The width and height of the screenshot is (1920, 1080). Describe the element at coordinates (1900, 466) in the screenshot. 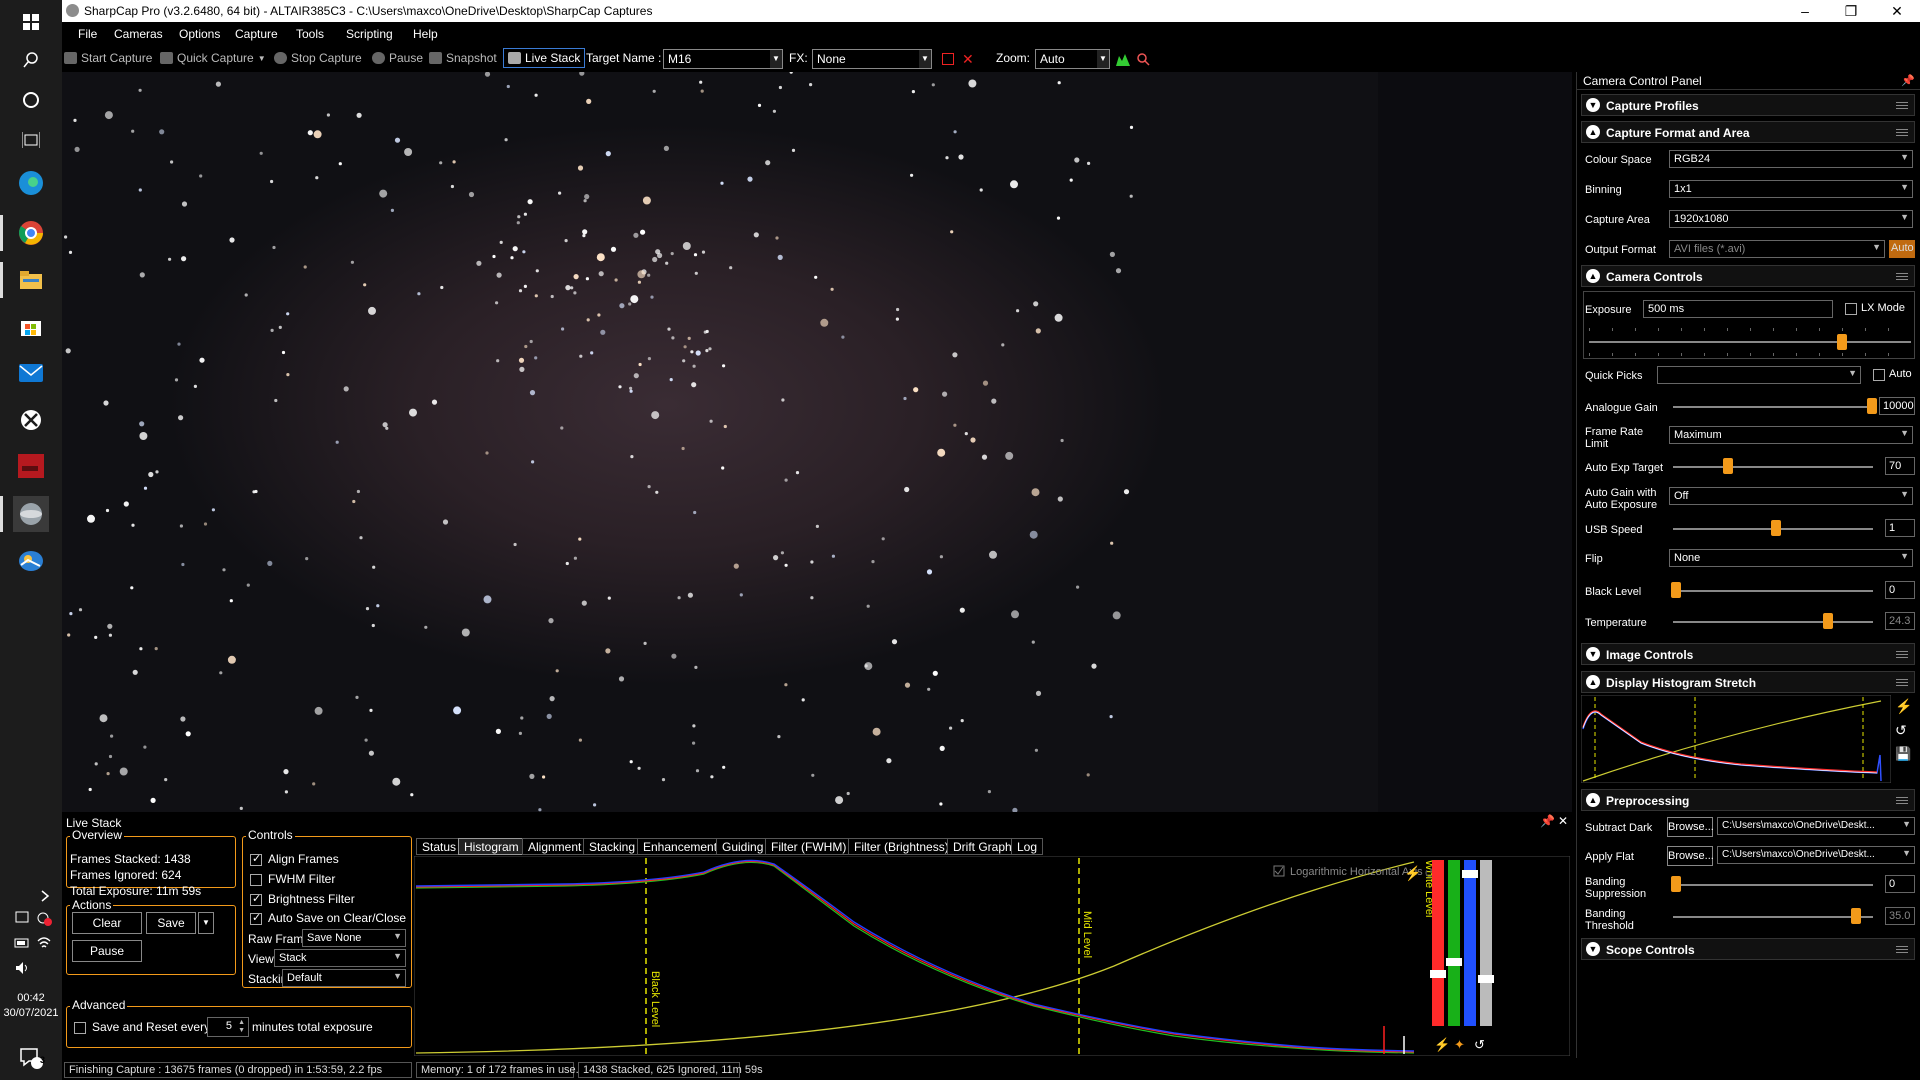

I see `auto-exp-input: 70` at that location.